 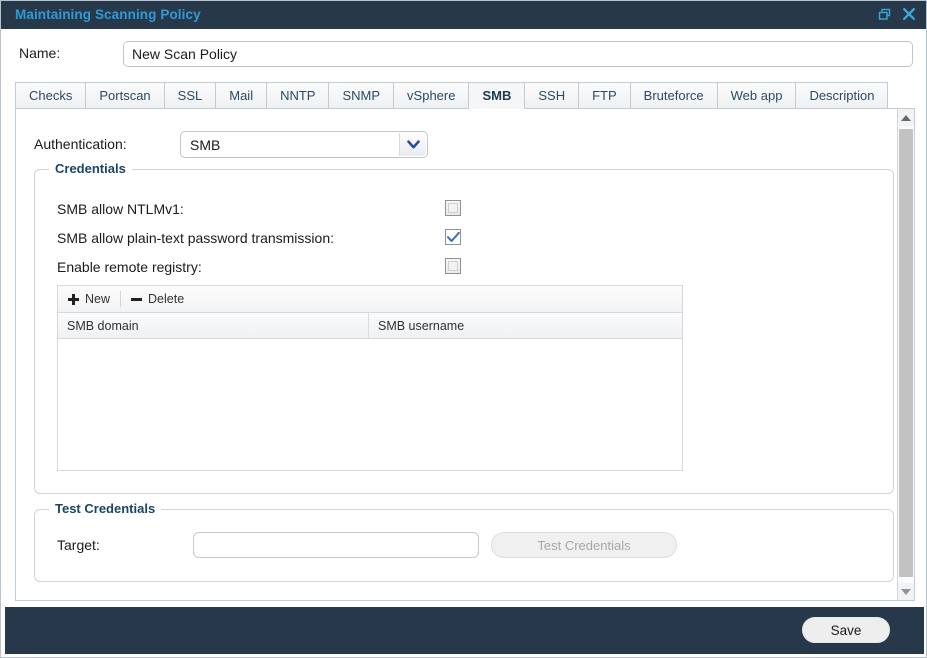 What do you see at coordinates (80, 144) in the screenshot?
I see `authentication-label: Authentication:` at bounding box center [80, 144].